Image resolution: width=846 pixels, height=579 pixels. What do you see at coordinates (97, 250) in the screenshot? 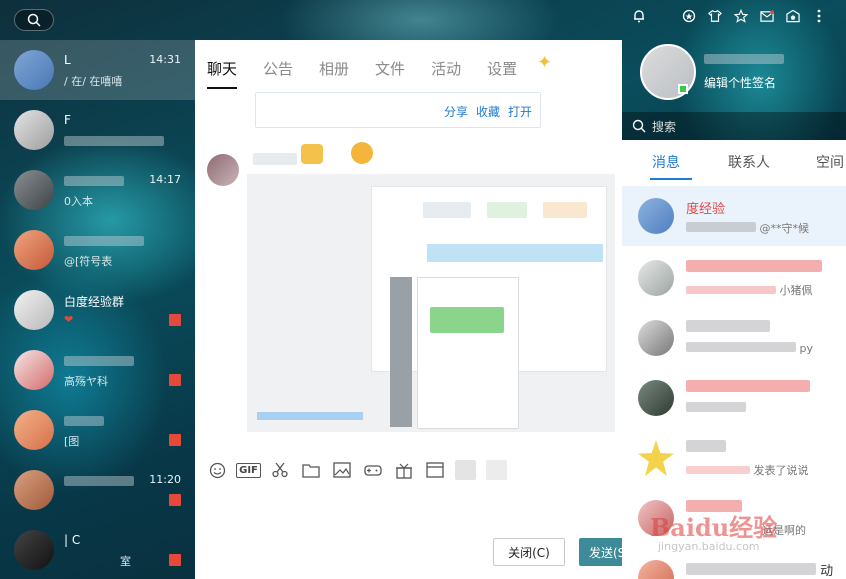
I see `conversation-item: @[符号表` at bounding box center [97, 250].